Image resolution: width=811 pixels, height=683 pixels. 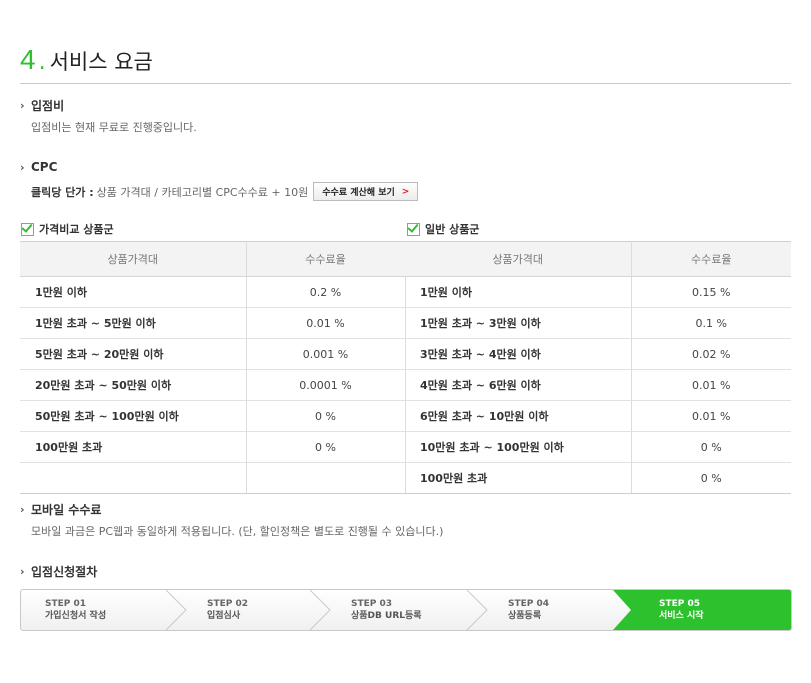 I want to click on cpc-heading-text: CPC, so click(x=44, y=167).